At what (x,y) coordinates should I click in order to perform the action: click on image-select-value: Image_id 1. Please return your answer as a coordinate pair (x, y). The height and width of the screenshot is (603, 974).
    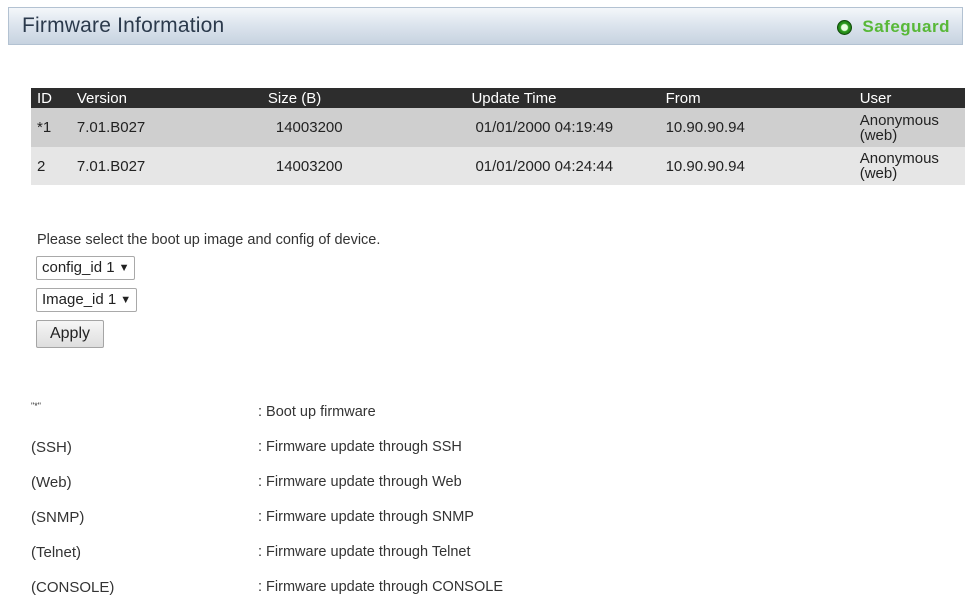
    Looking at the image, I should click on (79, 299).